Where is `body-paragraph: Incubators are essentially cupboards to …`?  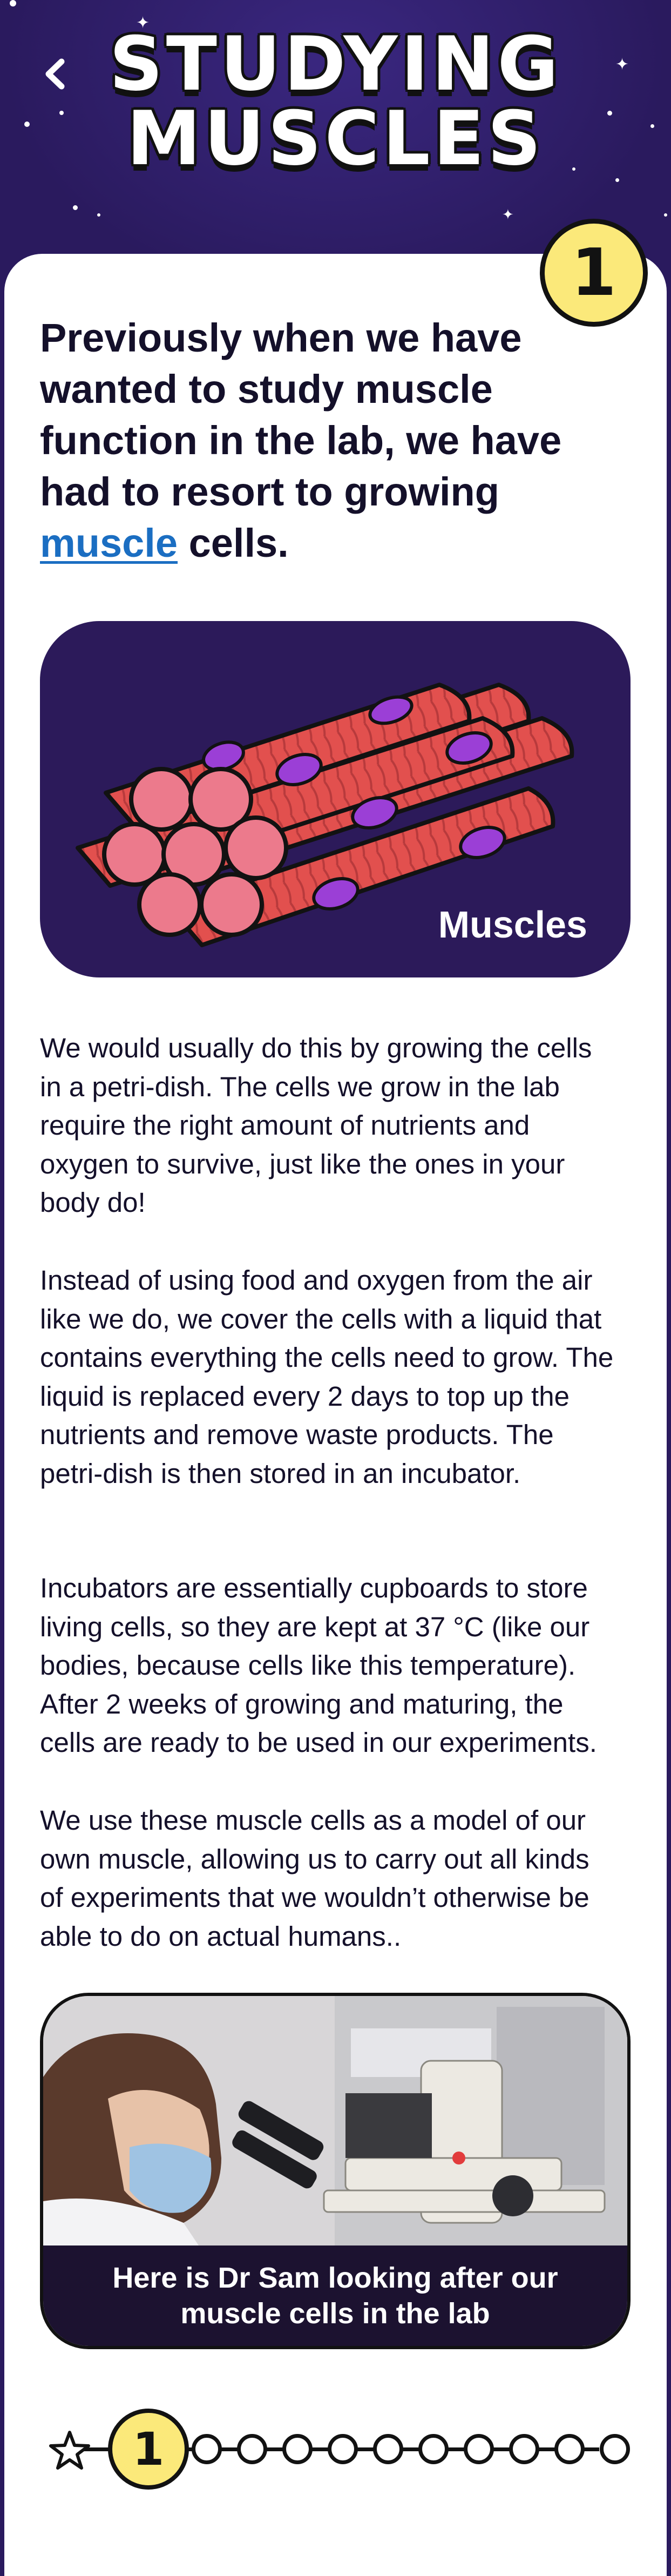 body-paragraph: Incubators are essentially cupboards to … is located at coordinates (329, 1665).